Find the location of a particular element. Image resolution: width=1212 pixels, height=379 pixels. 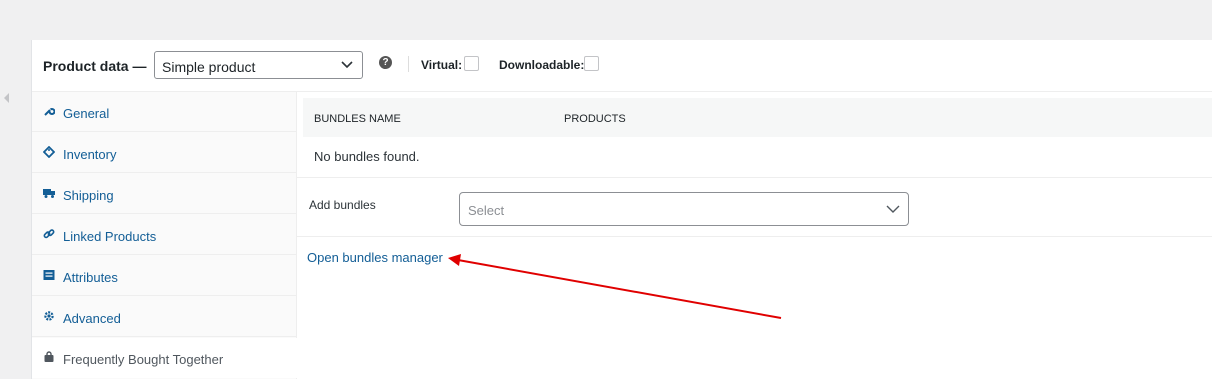

product-data-title: Product data — is located at coordinates (95, 66).